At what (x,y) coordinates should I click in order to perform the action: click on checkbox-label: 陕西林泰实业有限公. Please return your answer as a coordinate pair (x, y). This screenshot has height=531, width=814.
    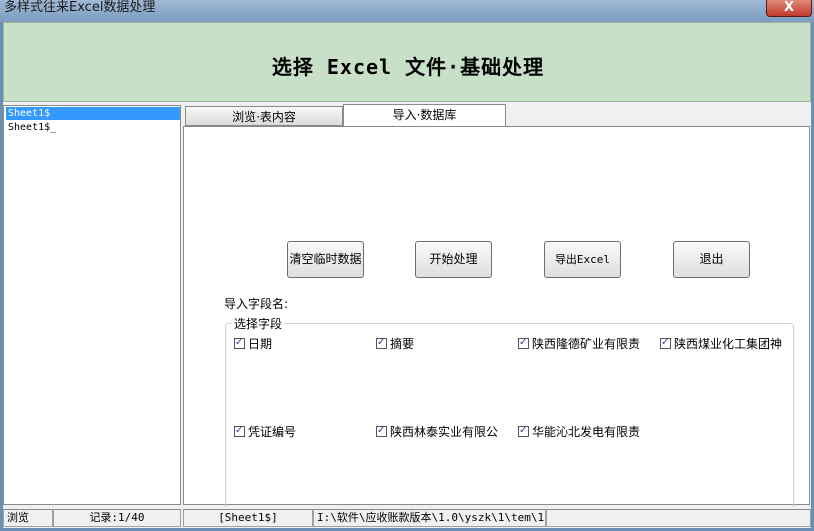
    Looking at the image, I should click on (444, 432).